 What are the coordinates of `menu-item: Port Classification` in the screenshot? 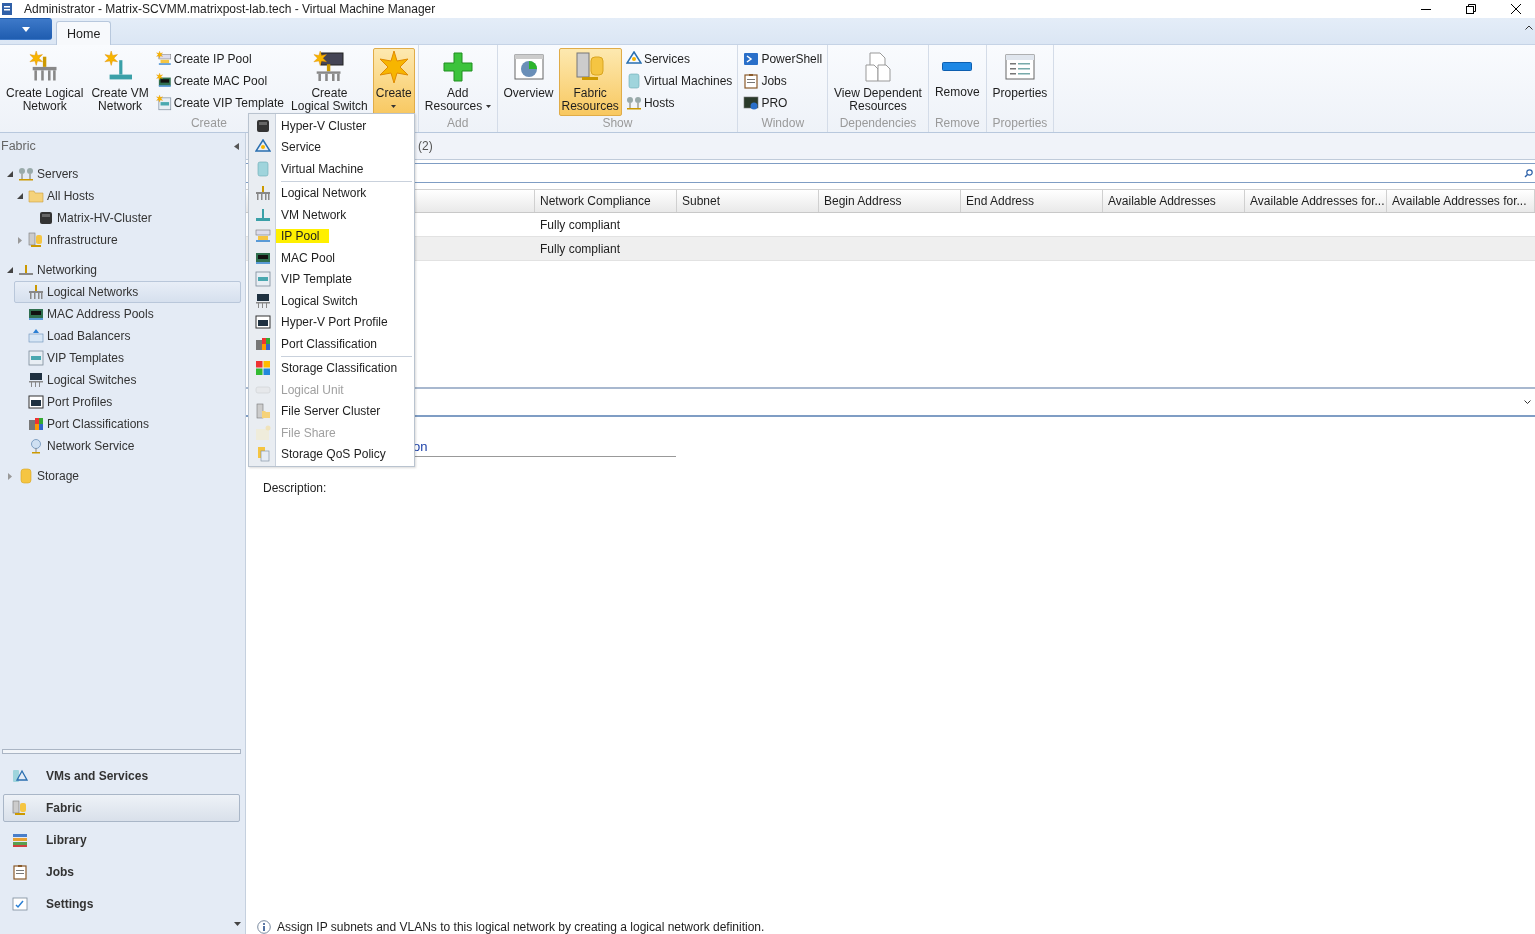 It's located at (331, 344).